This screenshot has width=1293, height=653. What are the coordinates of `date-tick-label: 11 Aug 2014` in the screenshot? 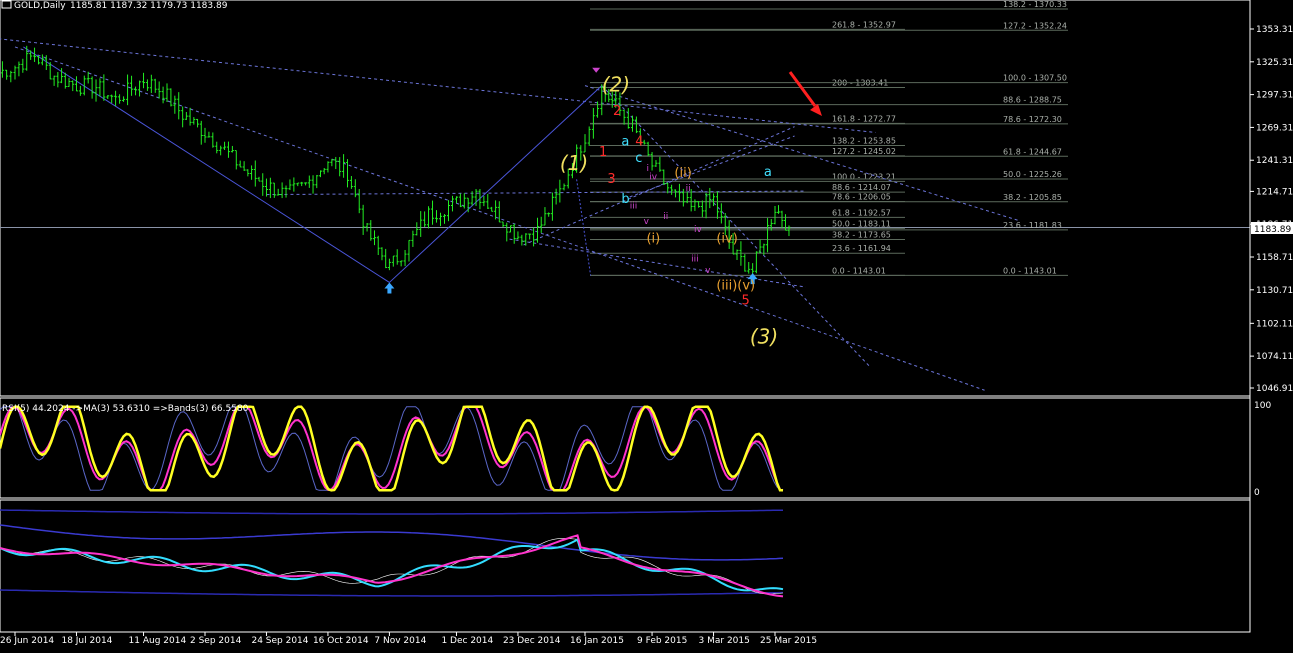 It's located at (158, 641).